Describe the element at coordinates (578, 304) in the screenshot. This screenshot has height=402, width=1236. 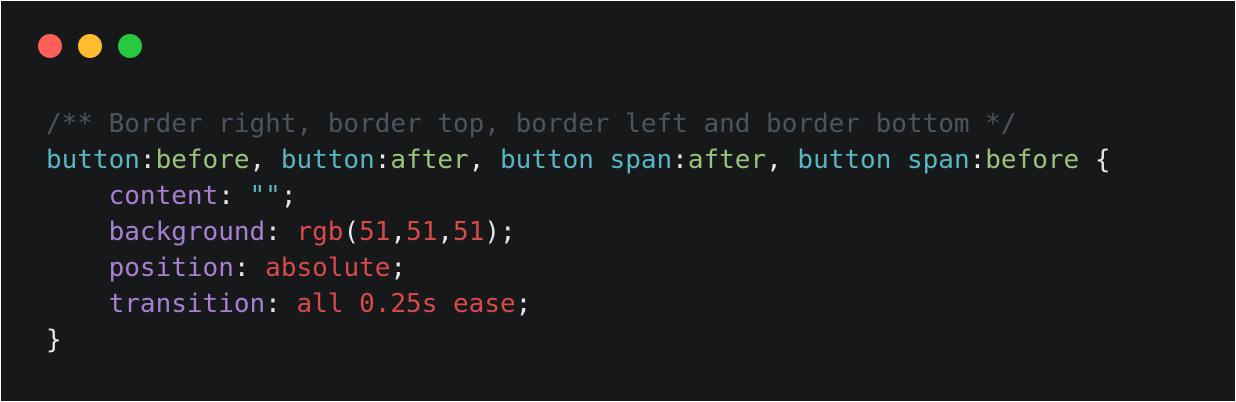
I see `code-line: transition: all 0.25s ease;` at that location.